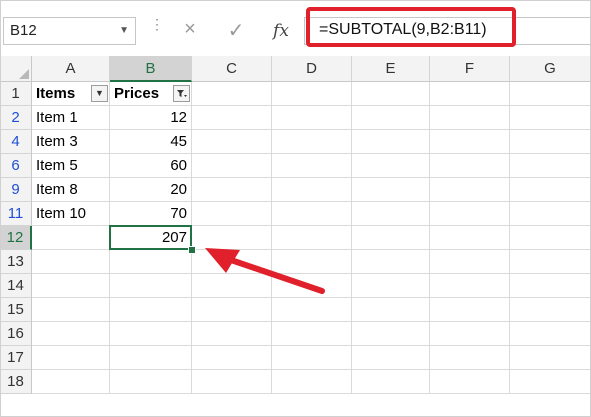 Image resolution: width=591 pixels, height=417 pixels. What do you see at coordinates (71, 262) in the screenshot?
I see `cell-a13` at bounding box center [71, 262].